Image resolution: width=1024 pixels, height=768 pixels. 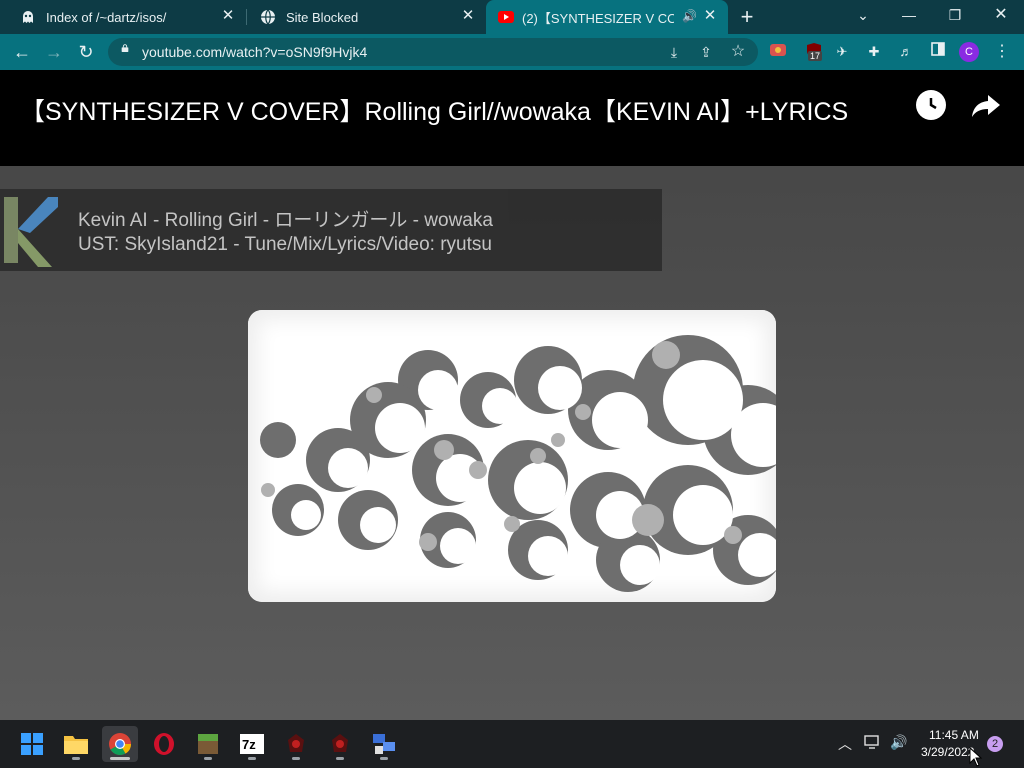 I want to click on minimize-button: —, so click(x=909, y=17).